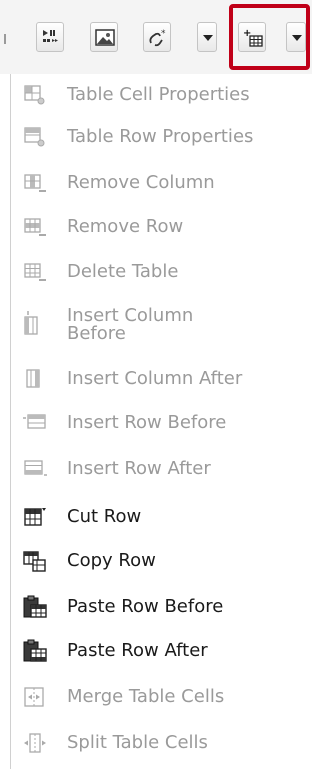 Image resolution: width=320 pixels, height=769 pixels. Describe the element at coordinates (35, 607) in the screenshot. I see `paste-row-before-icon` at that location.